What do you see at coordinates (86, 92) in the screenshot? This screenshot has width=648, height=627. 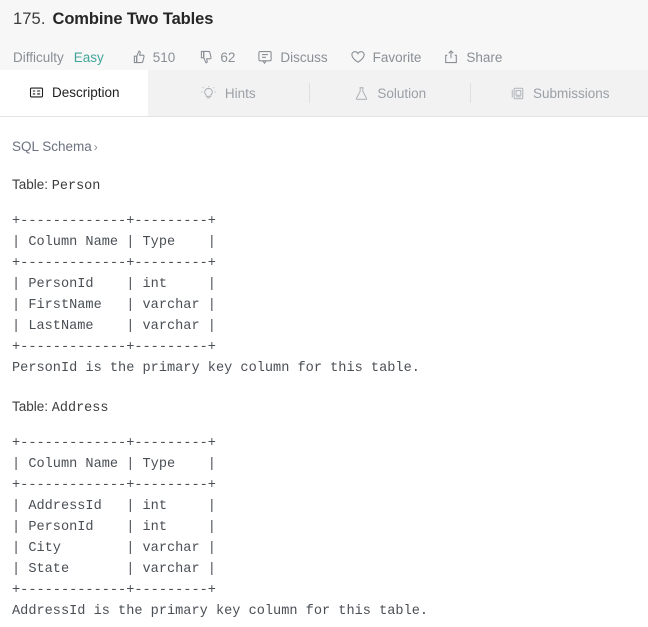 I see `tab-description-label: Description` at bounding box center [86, 92].